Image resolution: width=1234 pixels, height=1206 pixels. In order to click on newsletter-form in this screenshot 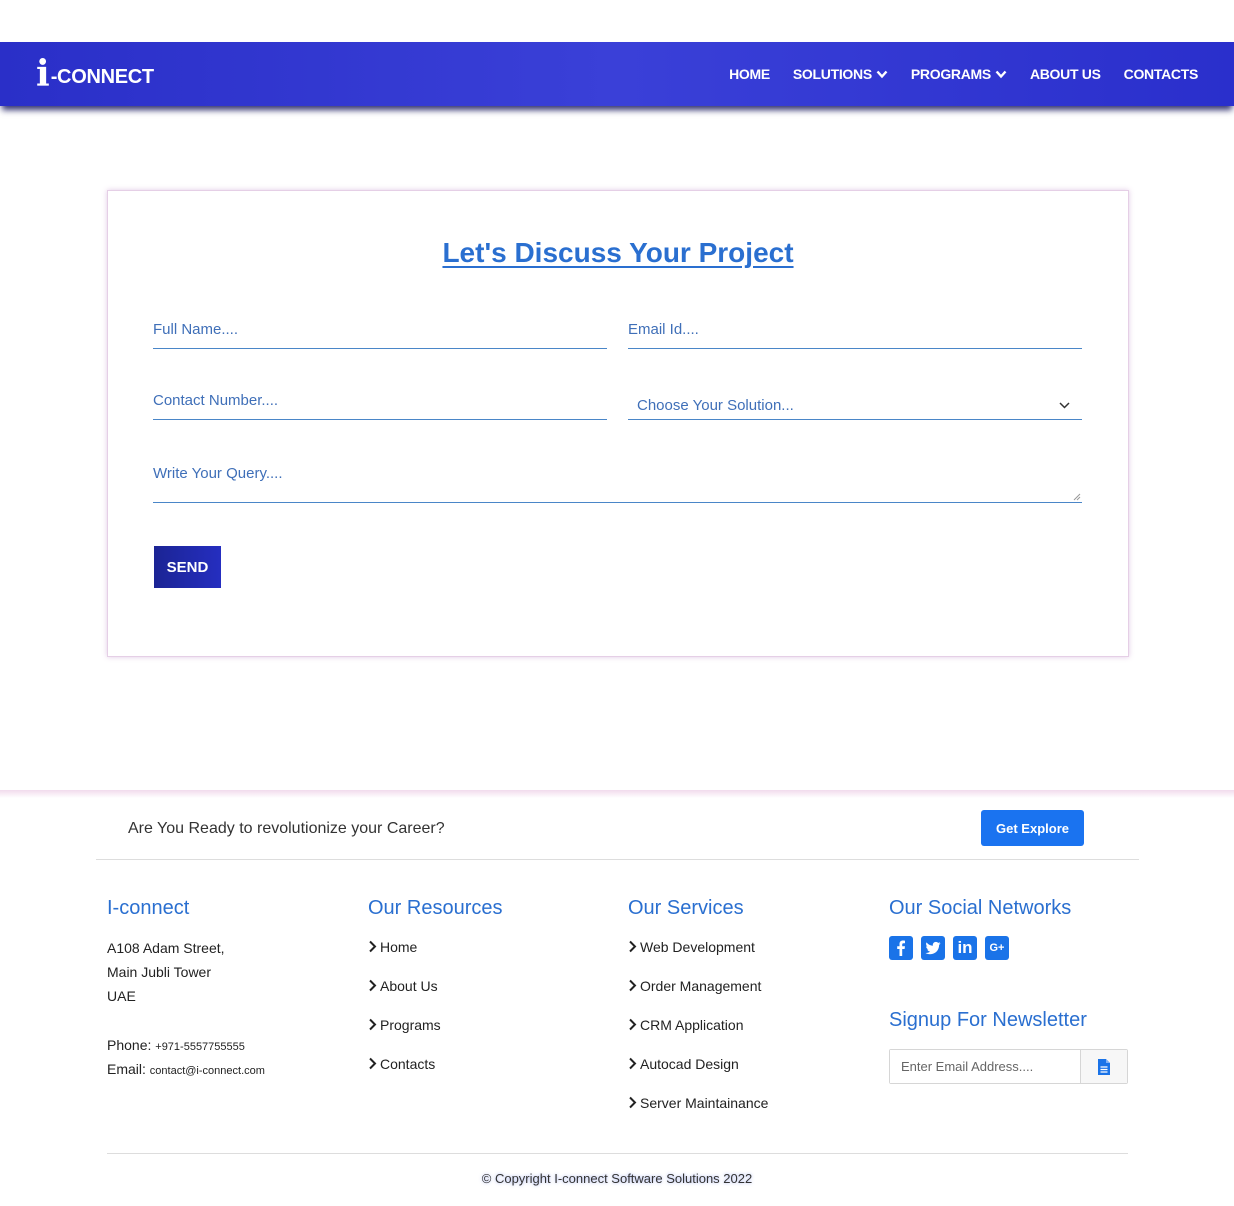, I will do `click(1008, 1066)`.